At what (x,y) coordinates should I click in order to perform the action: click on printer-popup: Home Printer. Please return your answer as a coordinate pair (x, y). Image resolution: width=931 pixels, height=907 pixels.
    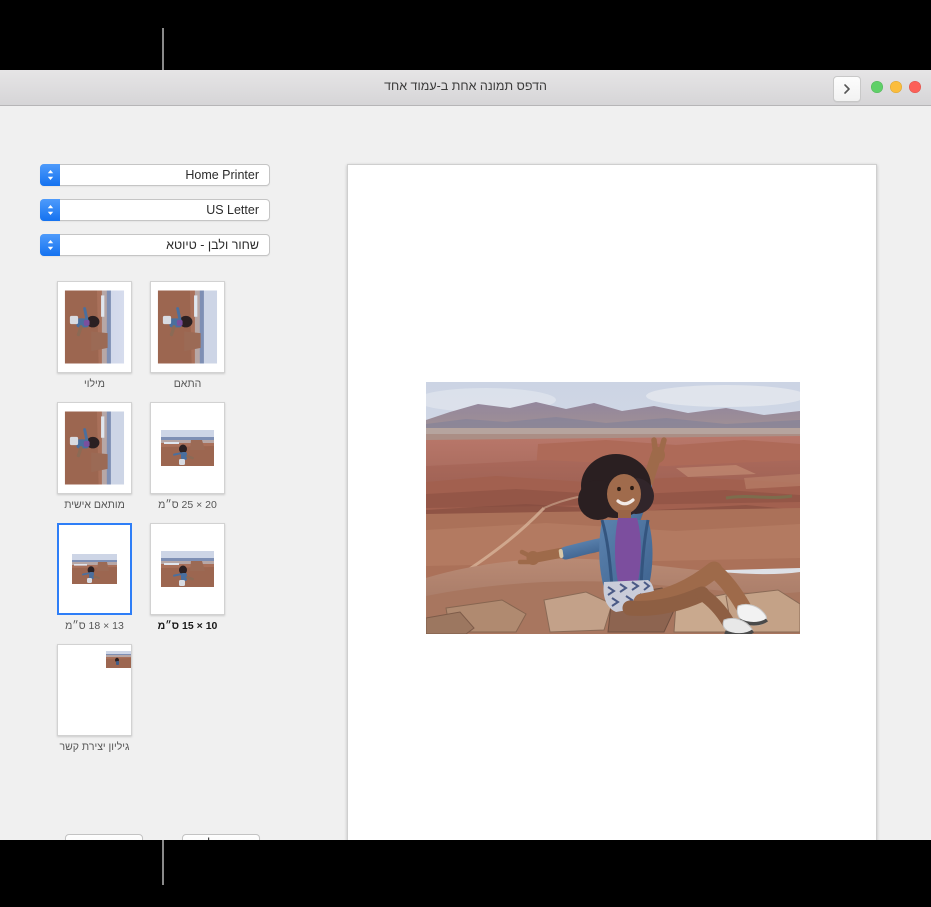
    Looking at the image, I should click on (155, 175).